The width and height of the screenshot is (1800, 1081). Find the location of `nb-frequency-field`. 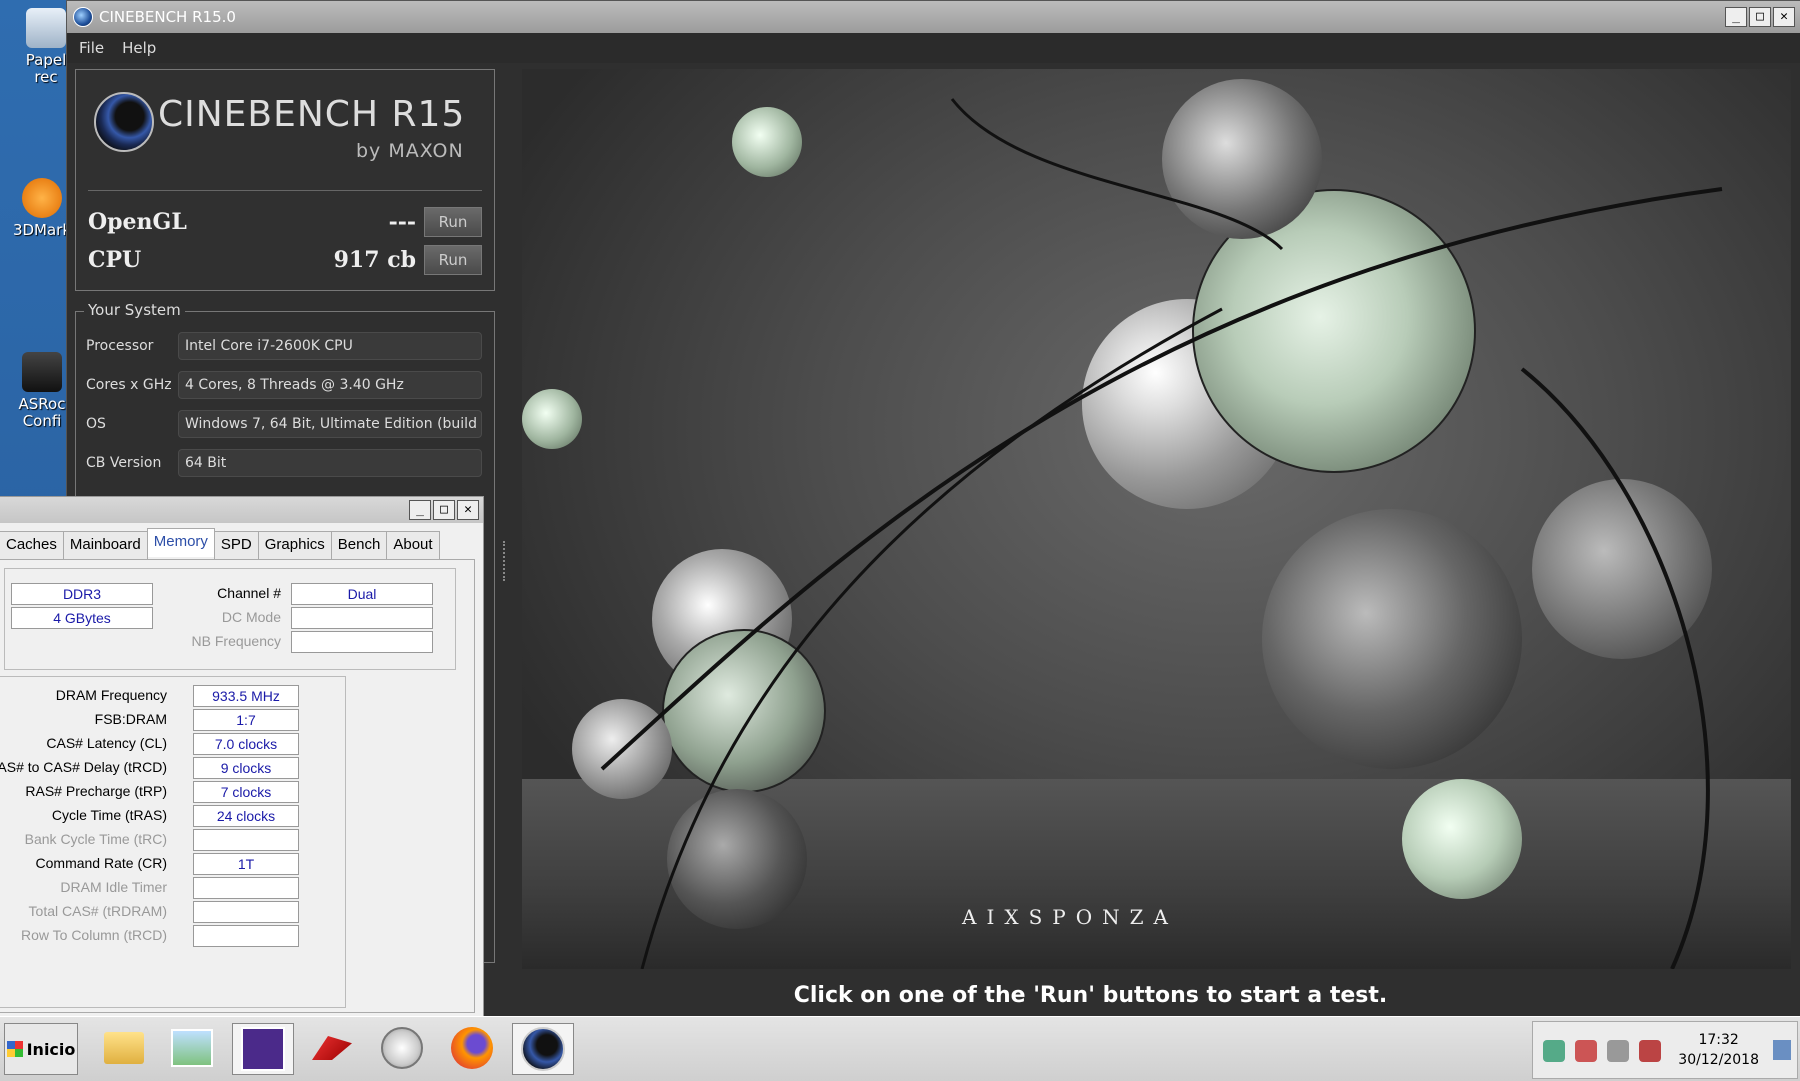

nb-frequency-field is located at coordinates (362, 642).